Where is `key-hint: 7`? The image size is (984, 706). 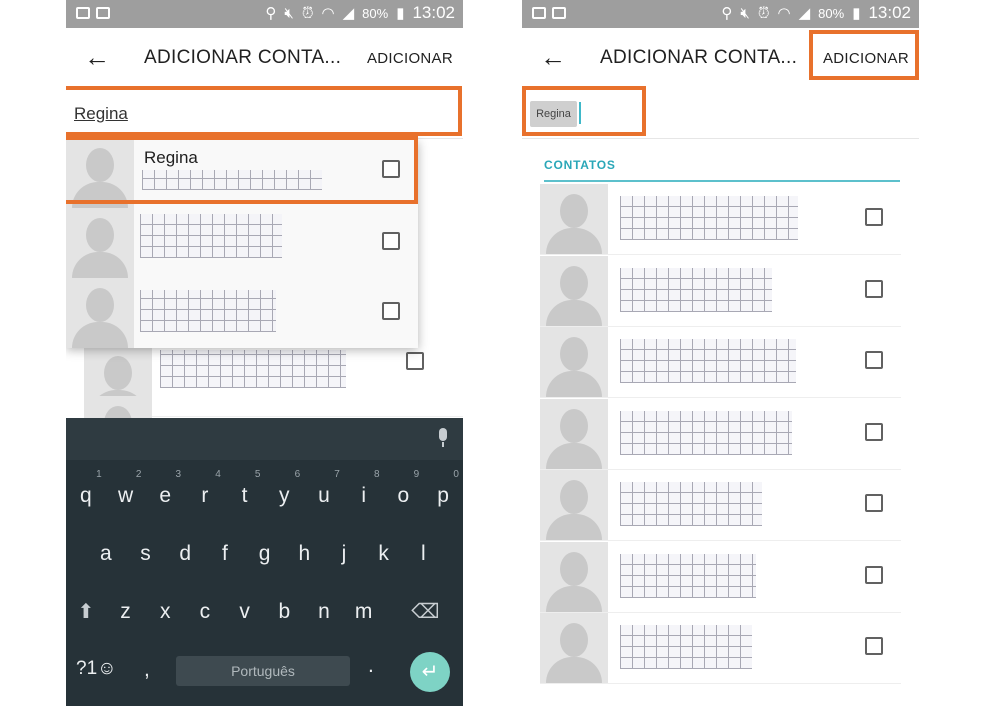 key-hint: 7 is located at coordinates (337, 474).